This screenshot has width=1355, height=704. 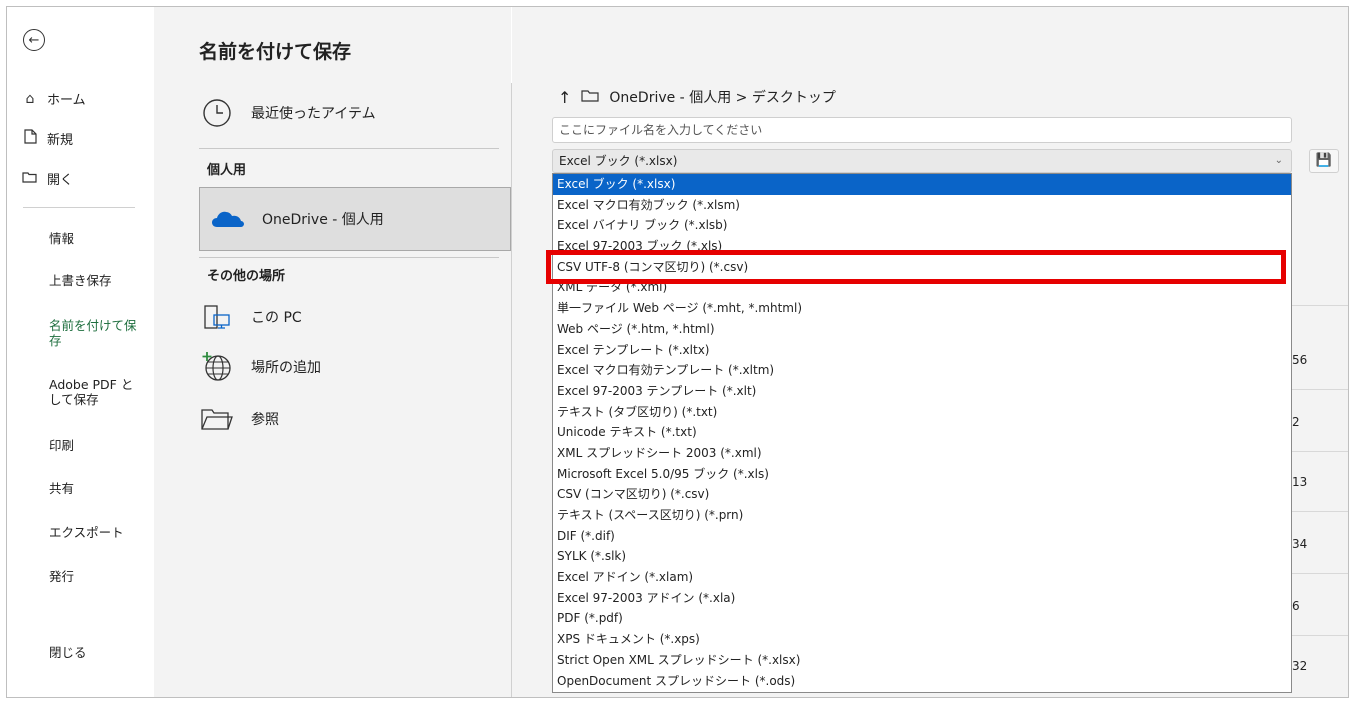 I want to click on onedrive-cloud-icon, so click(x=228, y=219).